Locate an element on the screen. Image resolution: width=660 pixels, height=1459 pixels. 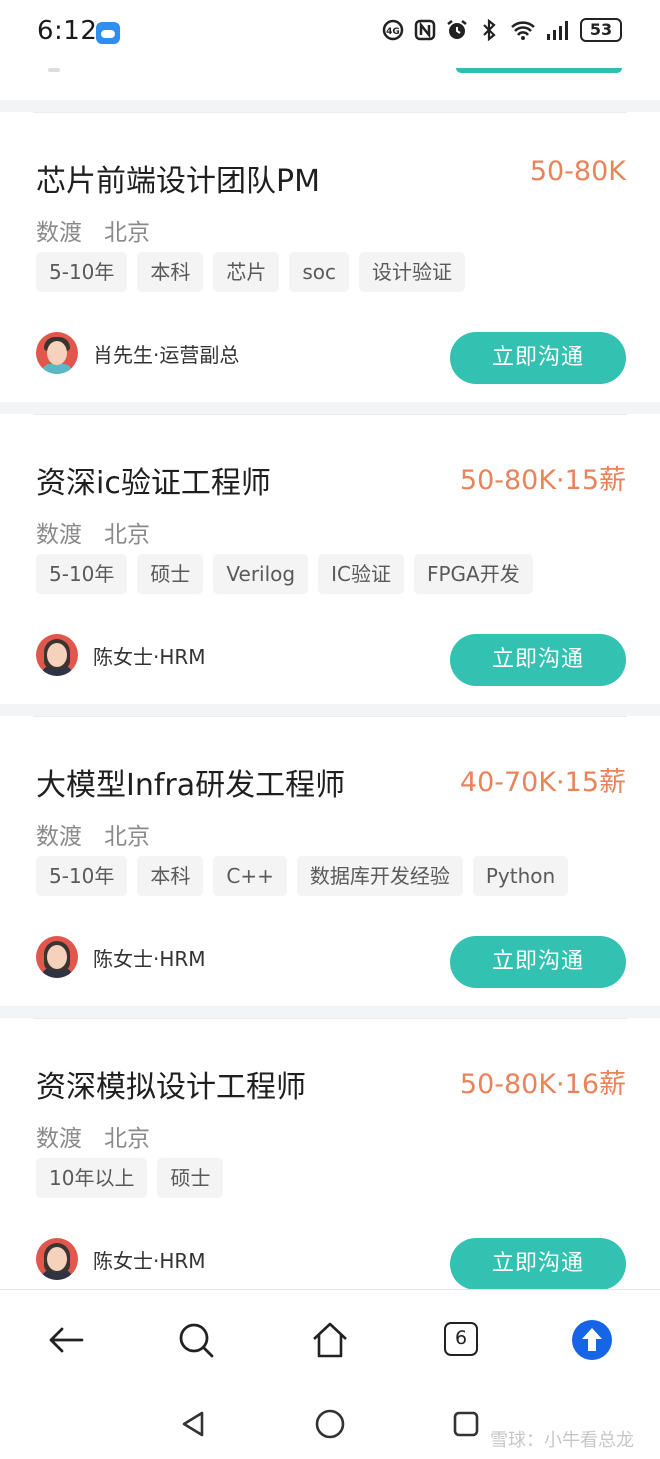
nav-back-icon is located at coordinates (193, 1424).